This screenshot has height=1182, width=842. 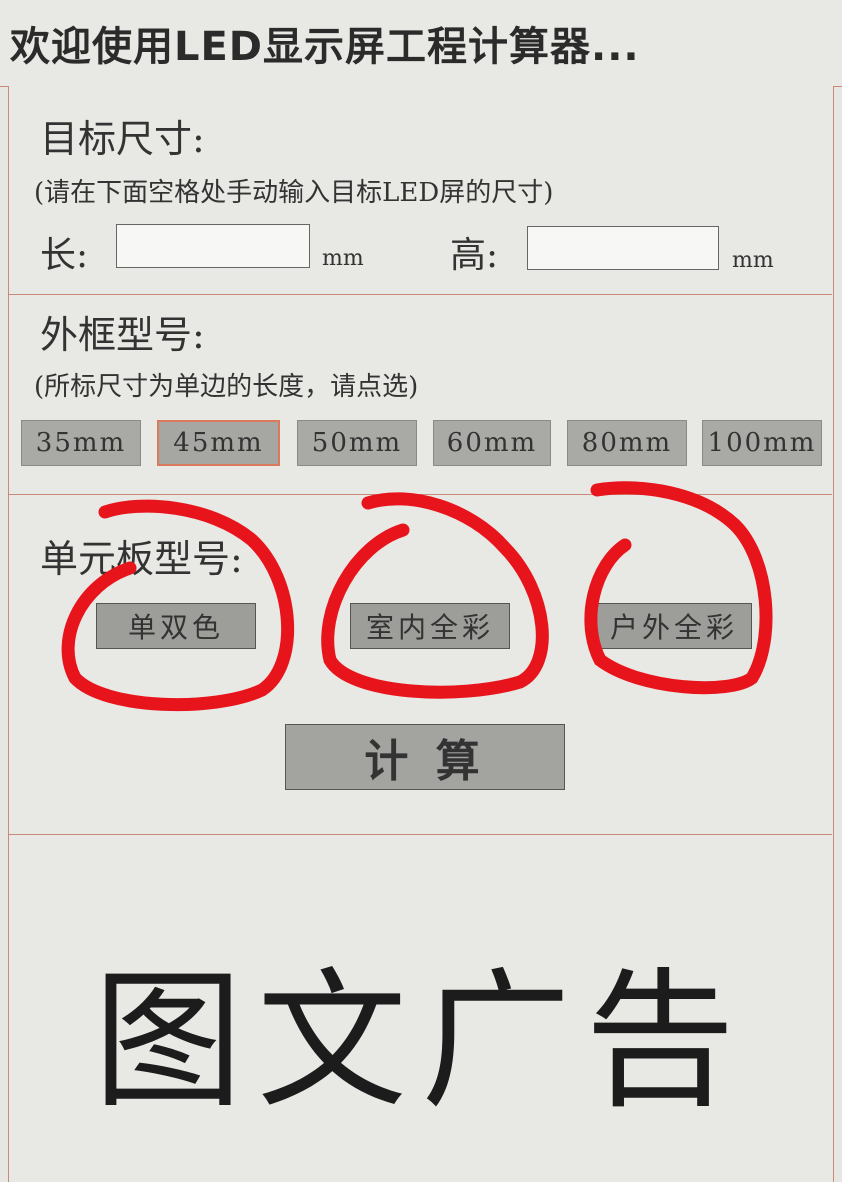 I want to click on frame-option-60mm: 60mm, so click(x=492, y=443).